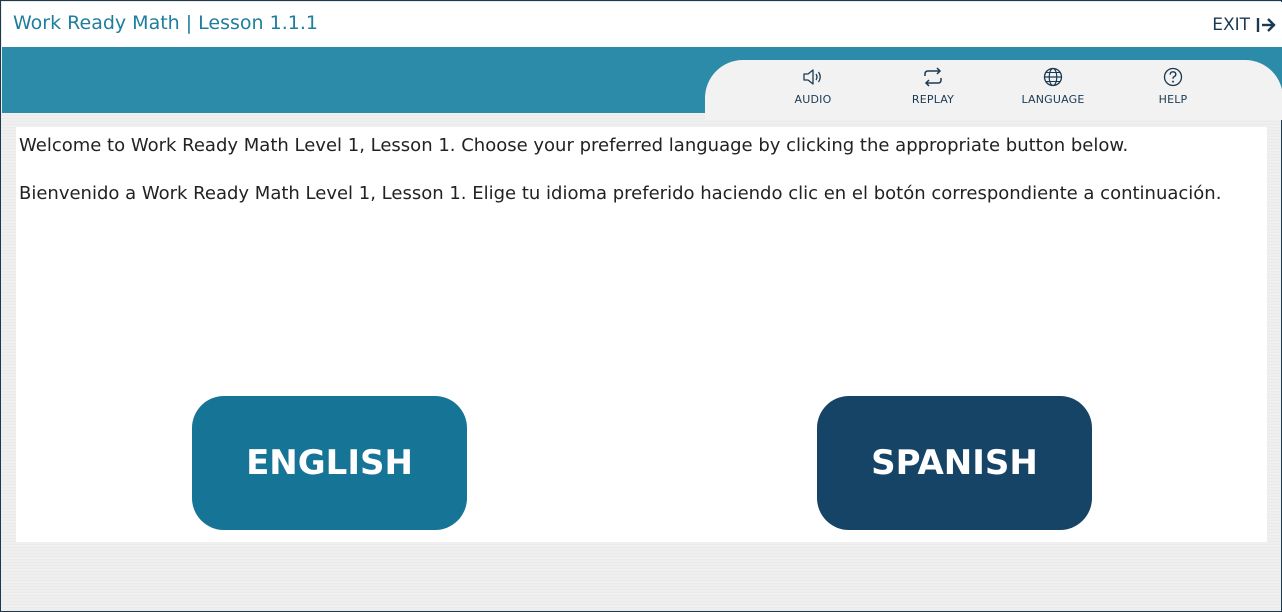  What do you see at coordinates (933, 99) in the screenshot?
I see `replay-label: REPLAY` at bounding box center [933, 99].